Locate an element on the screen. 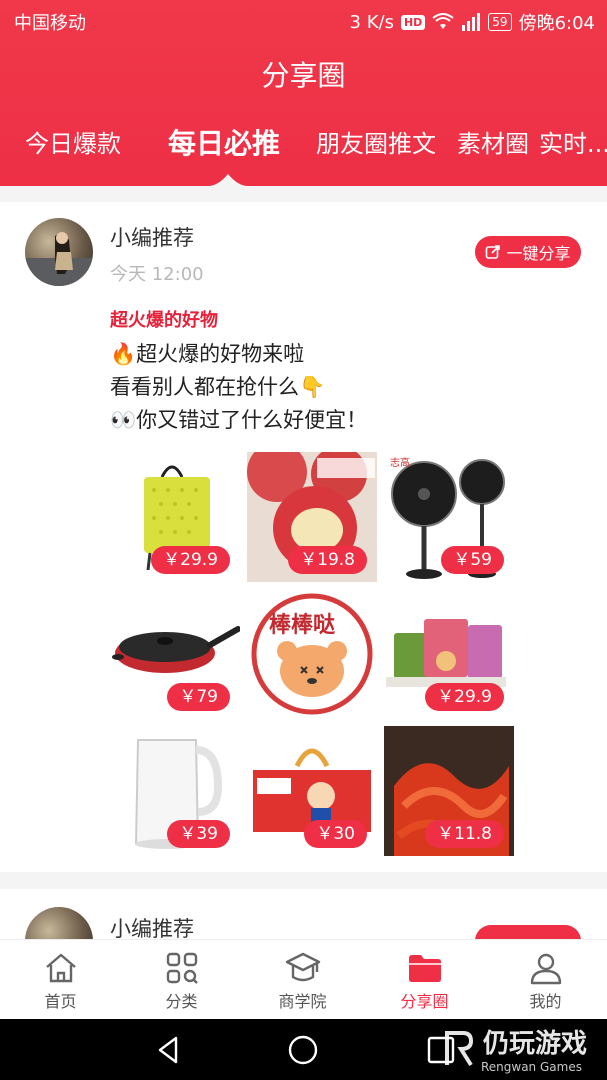 This screenshot has height=1080, width=607. hd-badge: HD is located at coordinates (413, 22).